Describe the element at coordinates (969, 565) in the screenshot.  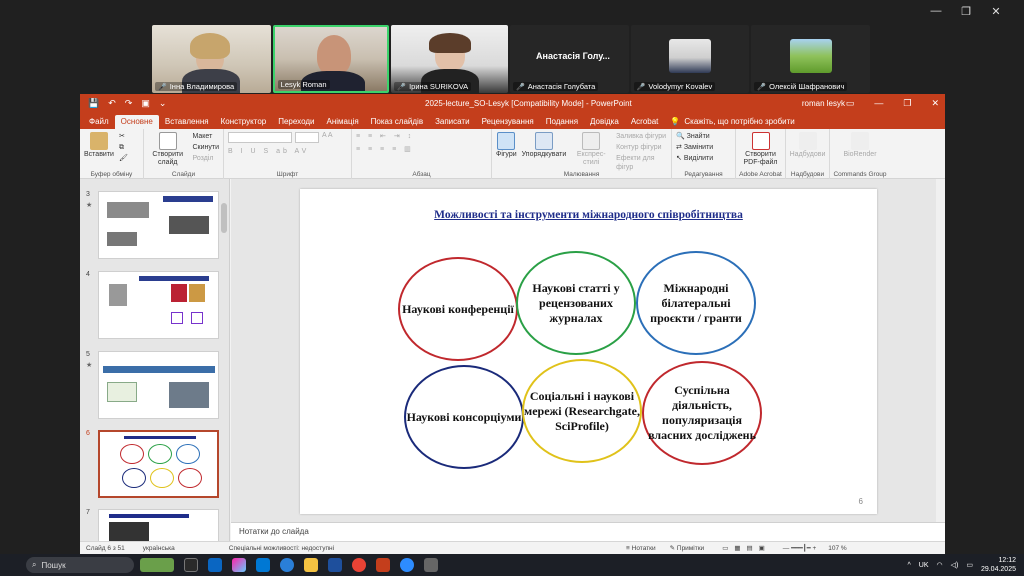
I see `battery-icon: ▭` at that location.